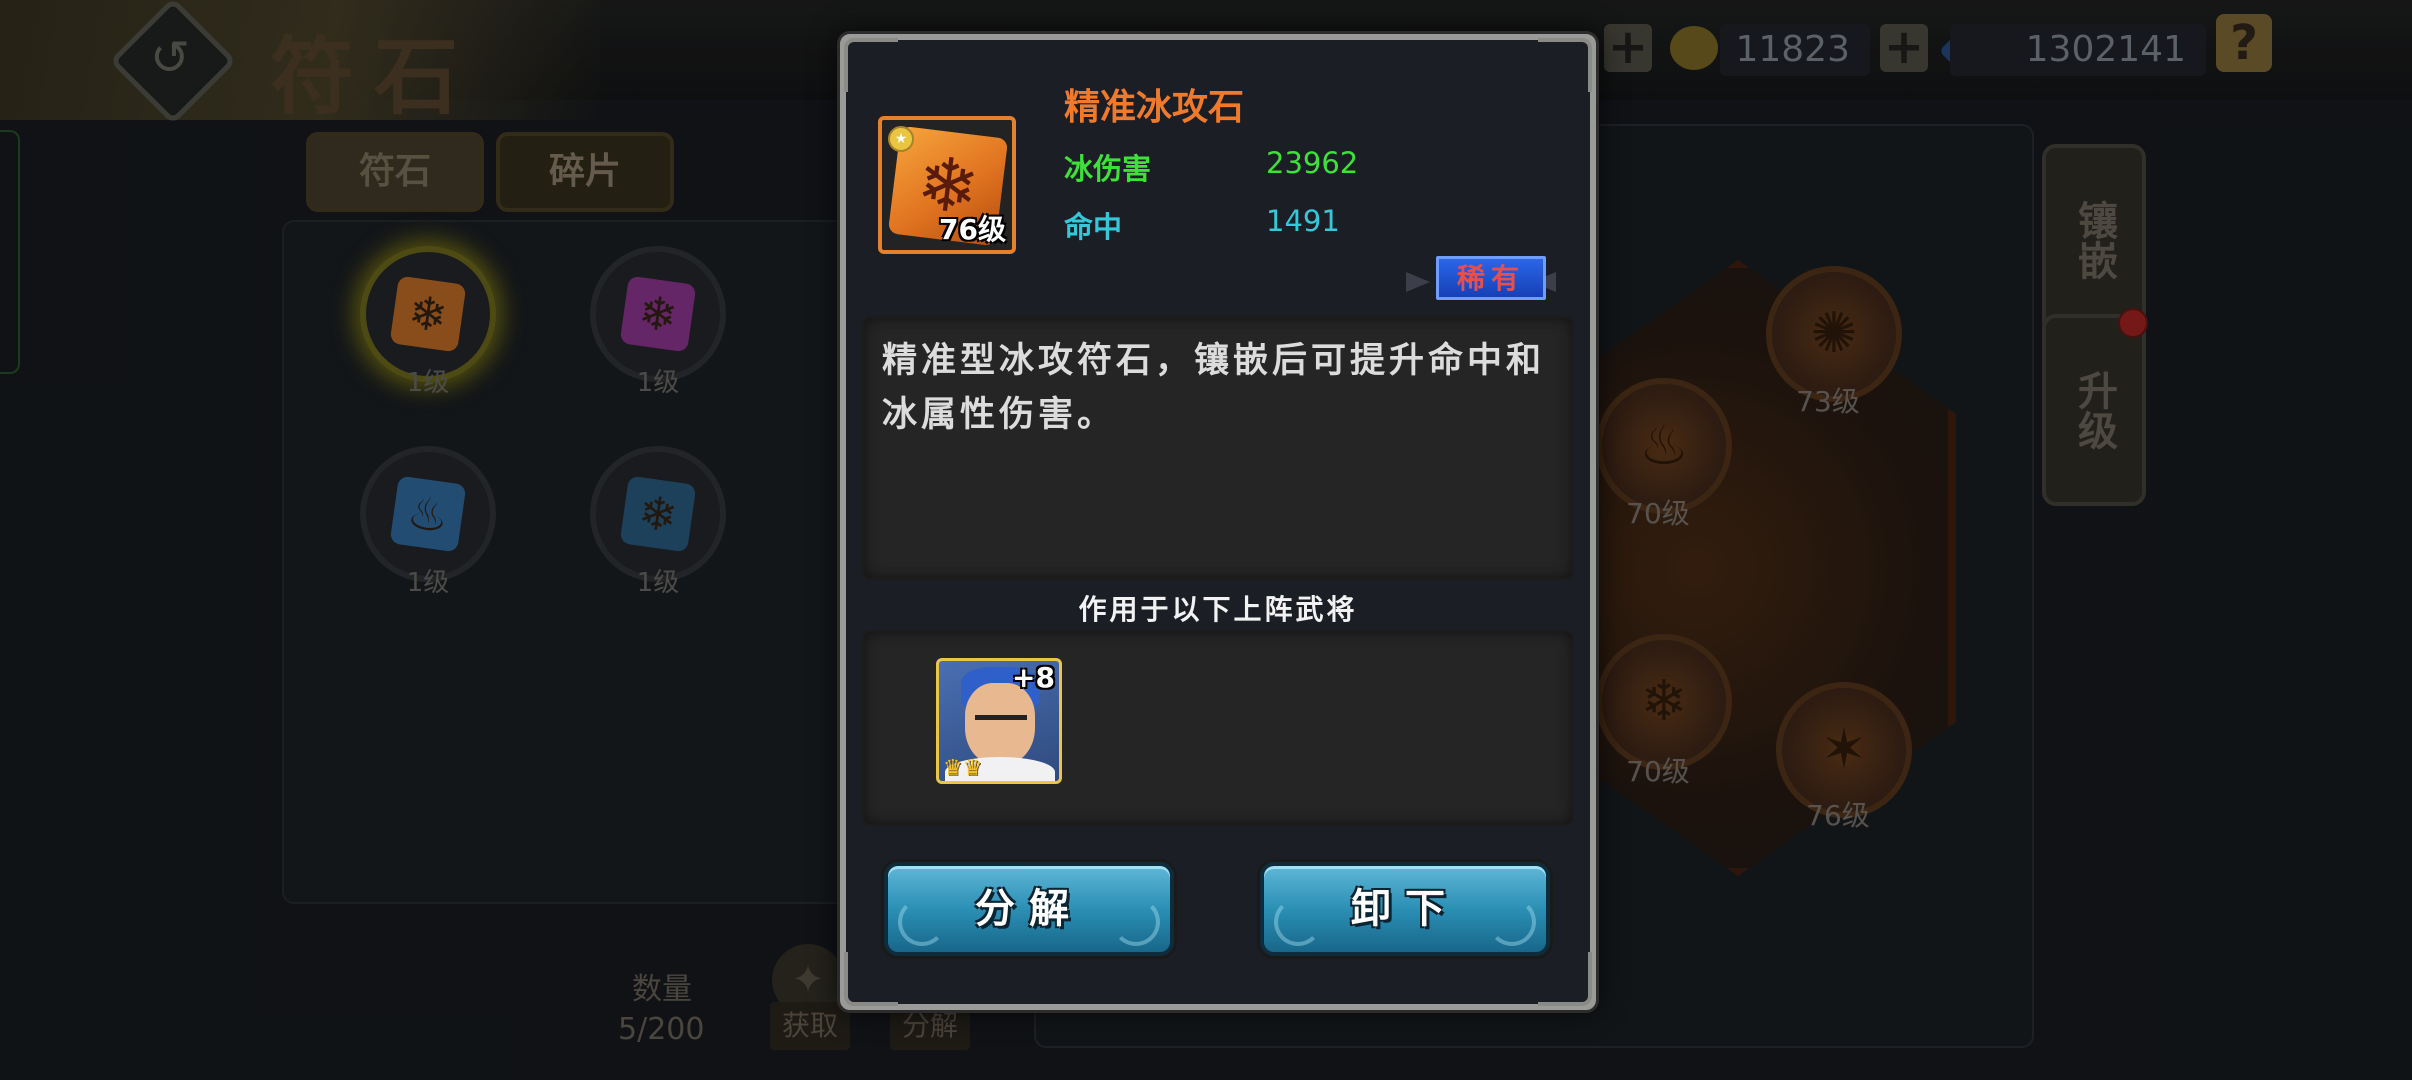 The height and width of the screenshot is (1080, 2412). I want to click on item-description: 精准型冰攻符石，镶嵌后可提升命中和冰属性伤害。, so click(1214, 387).